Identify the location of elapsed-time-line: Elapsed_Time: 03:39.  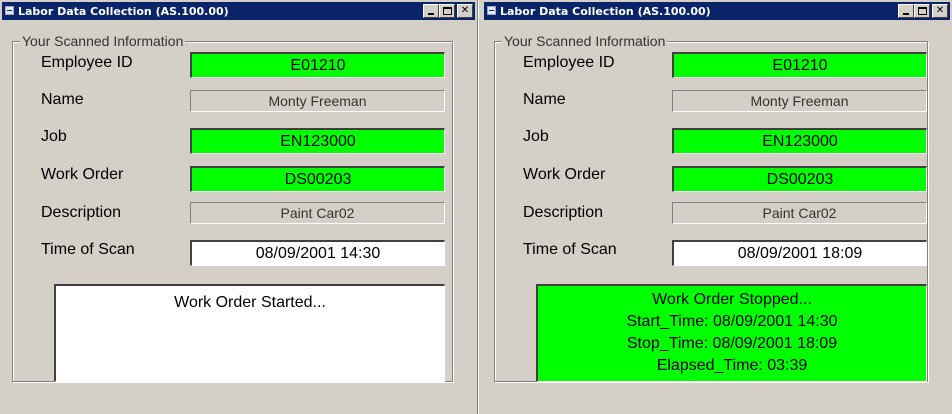
(732, 365).